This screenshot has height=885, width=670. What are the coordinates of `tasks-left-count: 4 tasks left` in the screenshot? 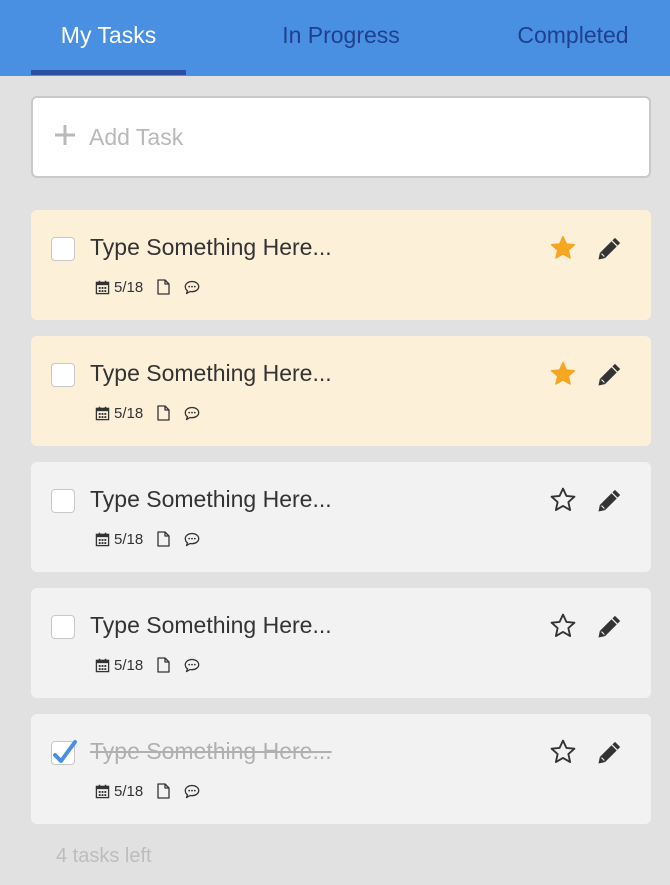 It's located at (104, 856).